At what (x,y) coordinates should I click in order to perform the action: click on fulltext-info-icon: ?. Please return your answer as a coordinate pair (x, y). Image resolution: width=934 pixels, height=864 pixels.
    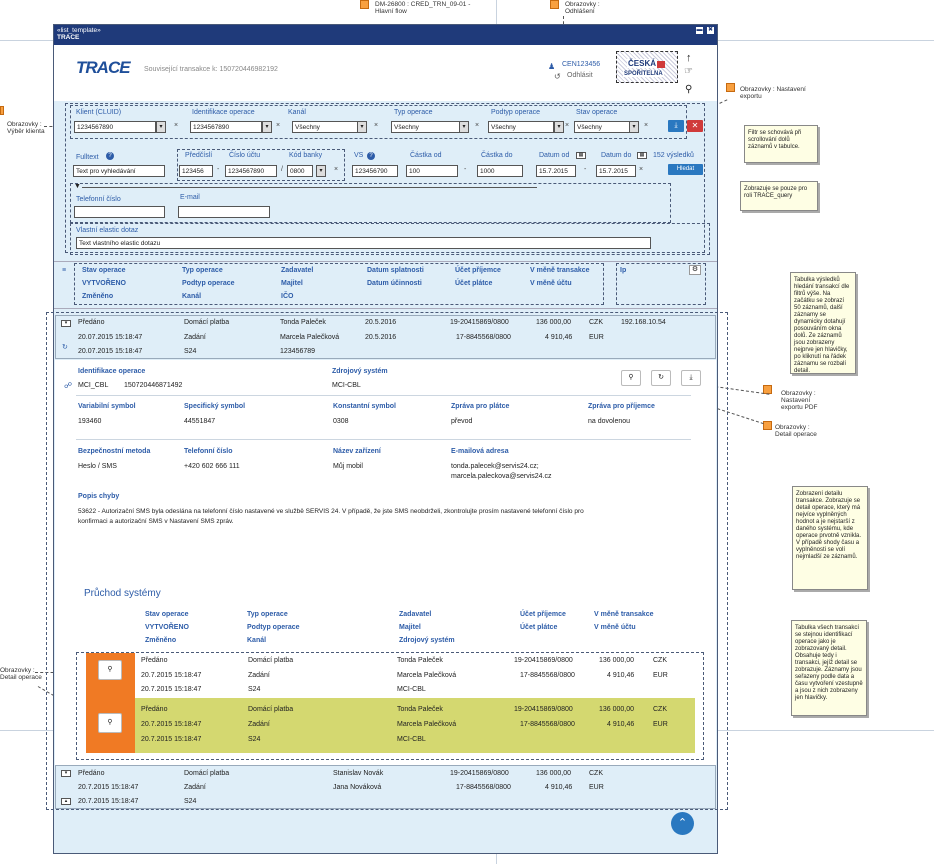
    Looking at the image, I should click on (110, 156).